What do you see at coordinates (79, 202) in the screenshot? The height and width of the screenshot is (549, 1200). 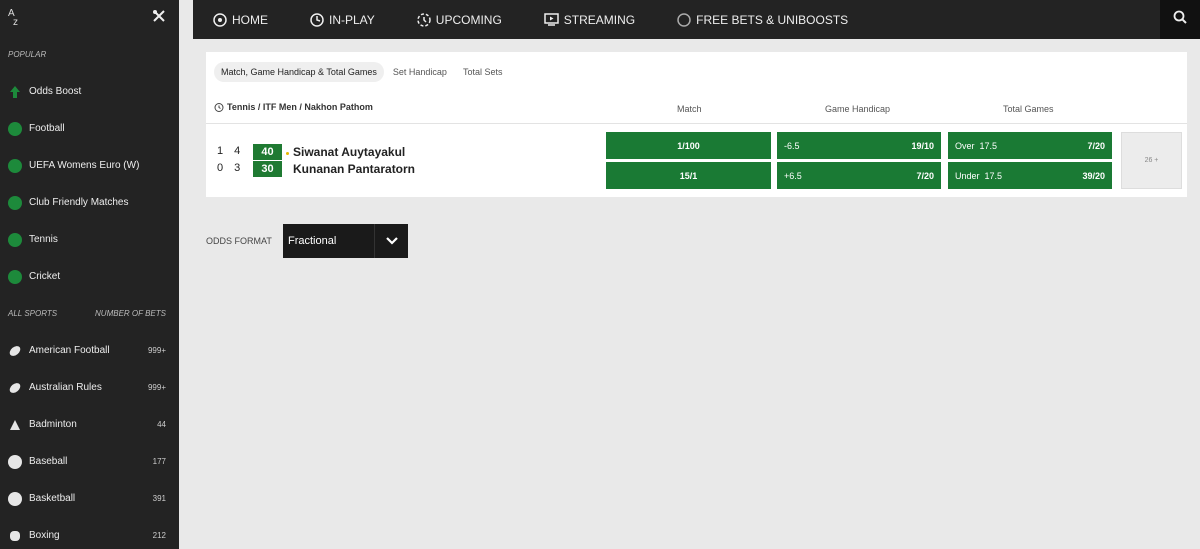 I see `sidebar-item-label: Club Friendly Matches` at bounding box center [79, 202].